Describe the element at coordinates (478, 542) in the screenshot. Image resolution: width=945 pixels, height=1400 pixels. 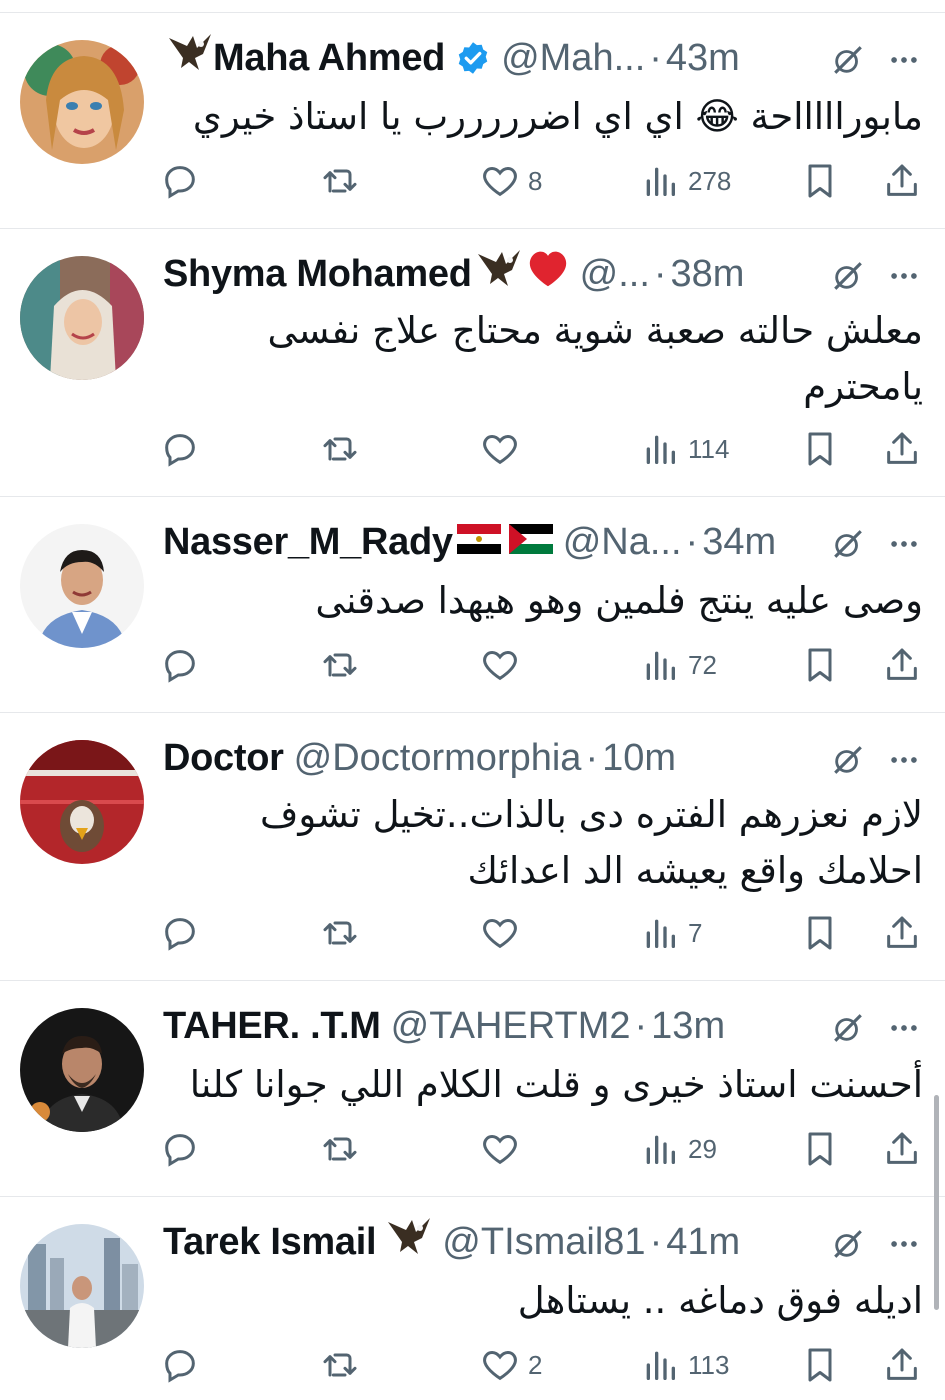
I see `egypt-flag-emoji` at that location.